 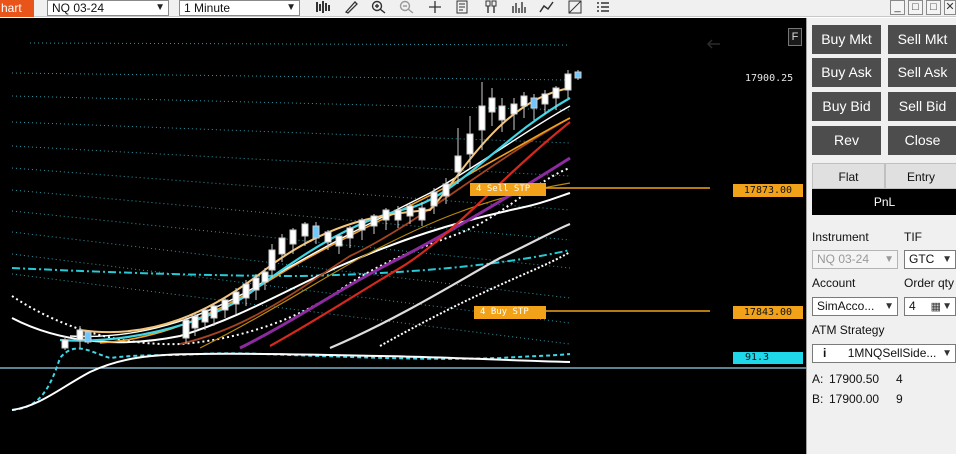 What do you see at coordinates (922, 106) in the screenshot?
I see `sell-bid-button: Sell Bid` at bounding box center [922, 106].